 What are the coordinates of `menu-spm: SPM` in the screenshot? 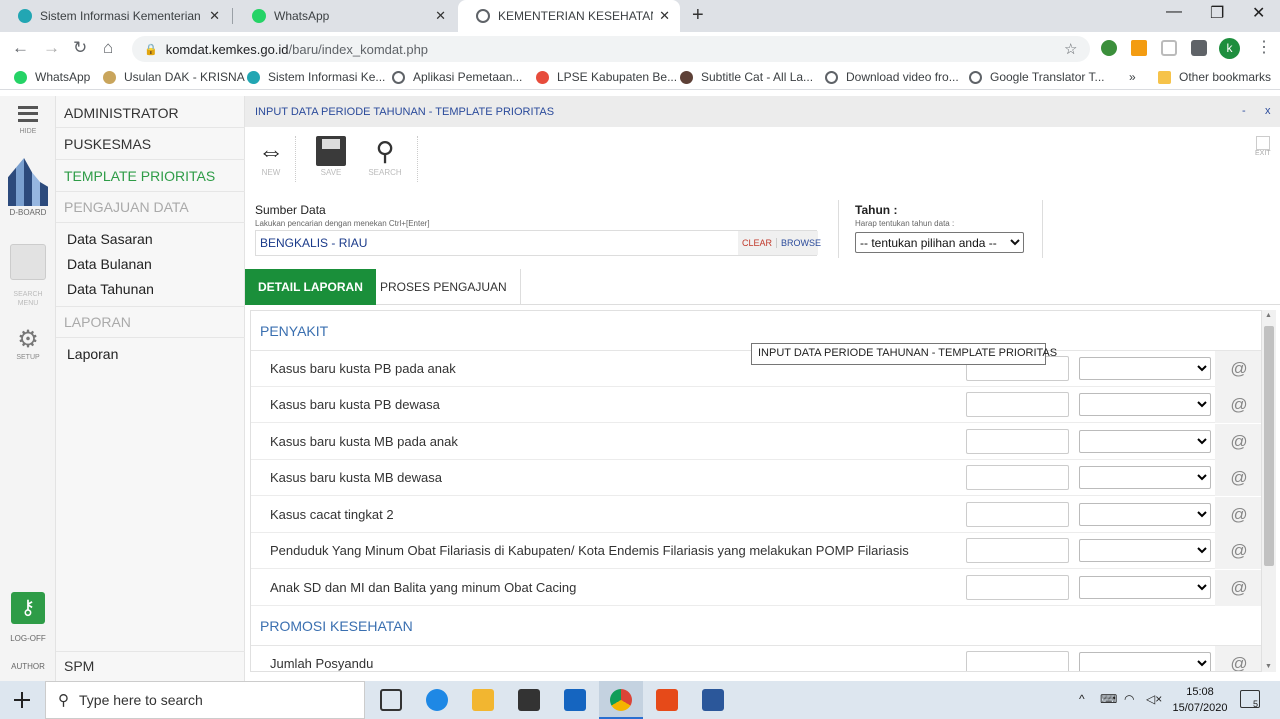 It's located at (79, 666).